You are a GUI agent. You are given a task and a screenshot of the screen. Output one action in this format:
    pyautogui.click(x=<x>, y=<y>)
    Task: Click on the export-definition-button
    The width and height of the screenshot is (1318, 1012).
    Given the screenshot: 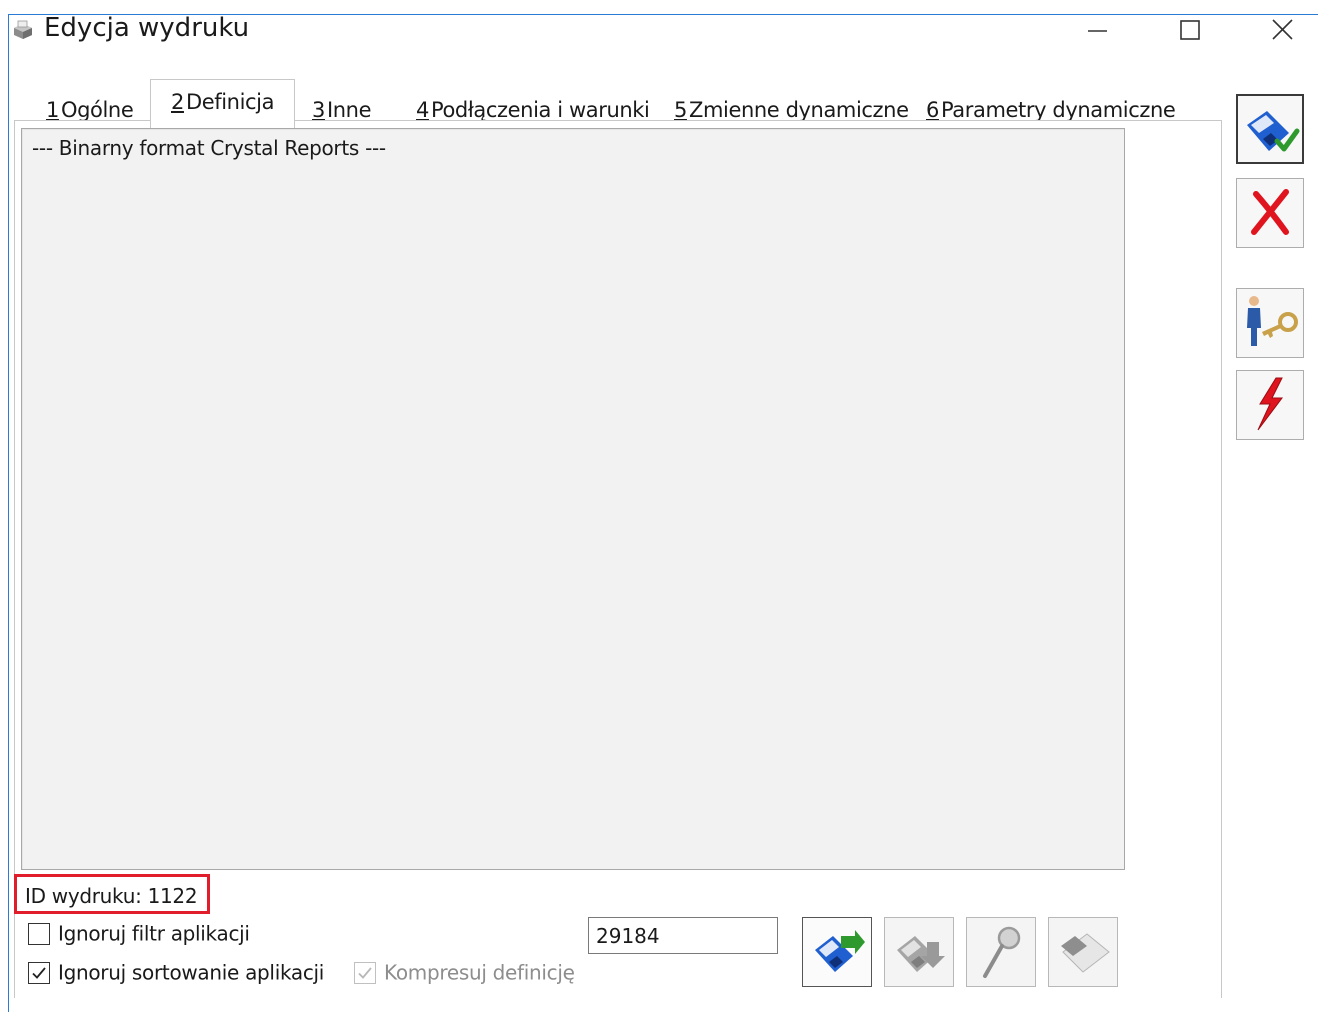 What is the action you would take?
    pyautogui.click(x=919, y=952)
    